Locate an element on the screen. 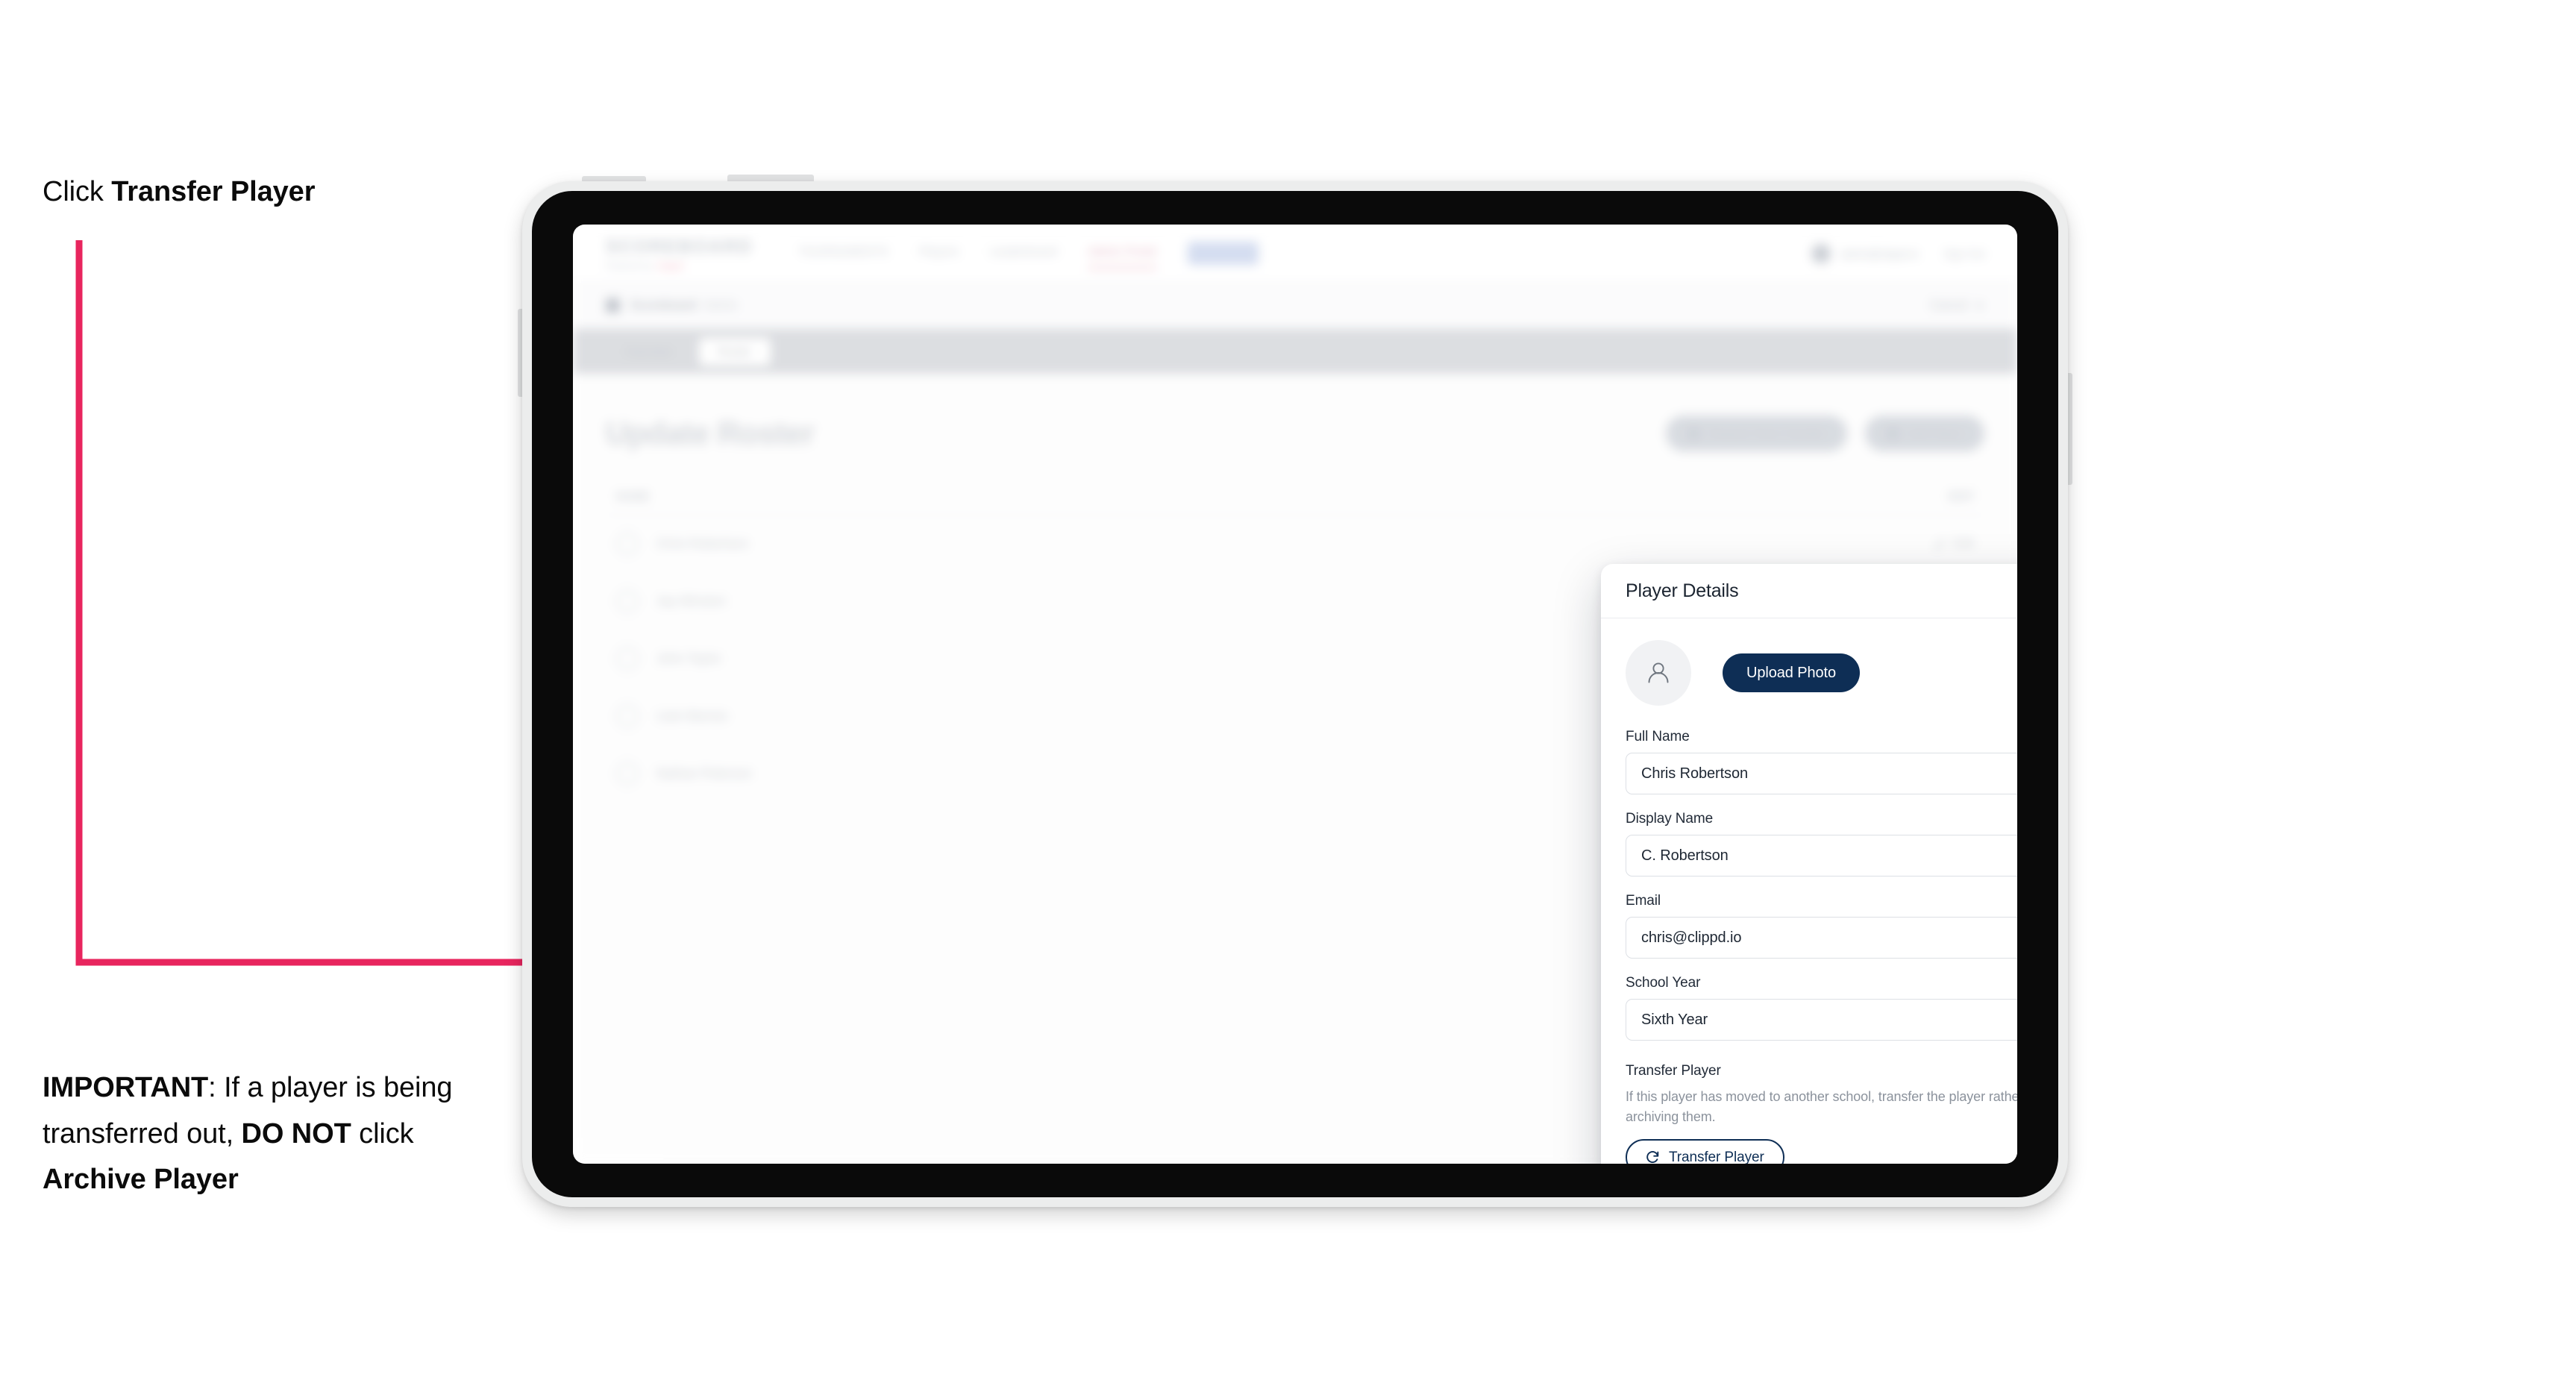 The width and height of the screenshot is (2576, 1386). field-label-email: Email is located at coordinates (1643, 901).